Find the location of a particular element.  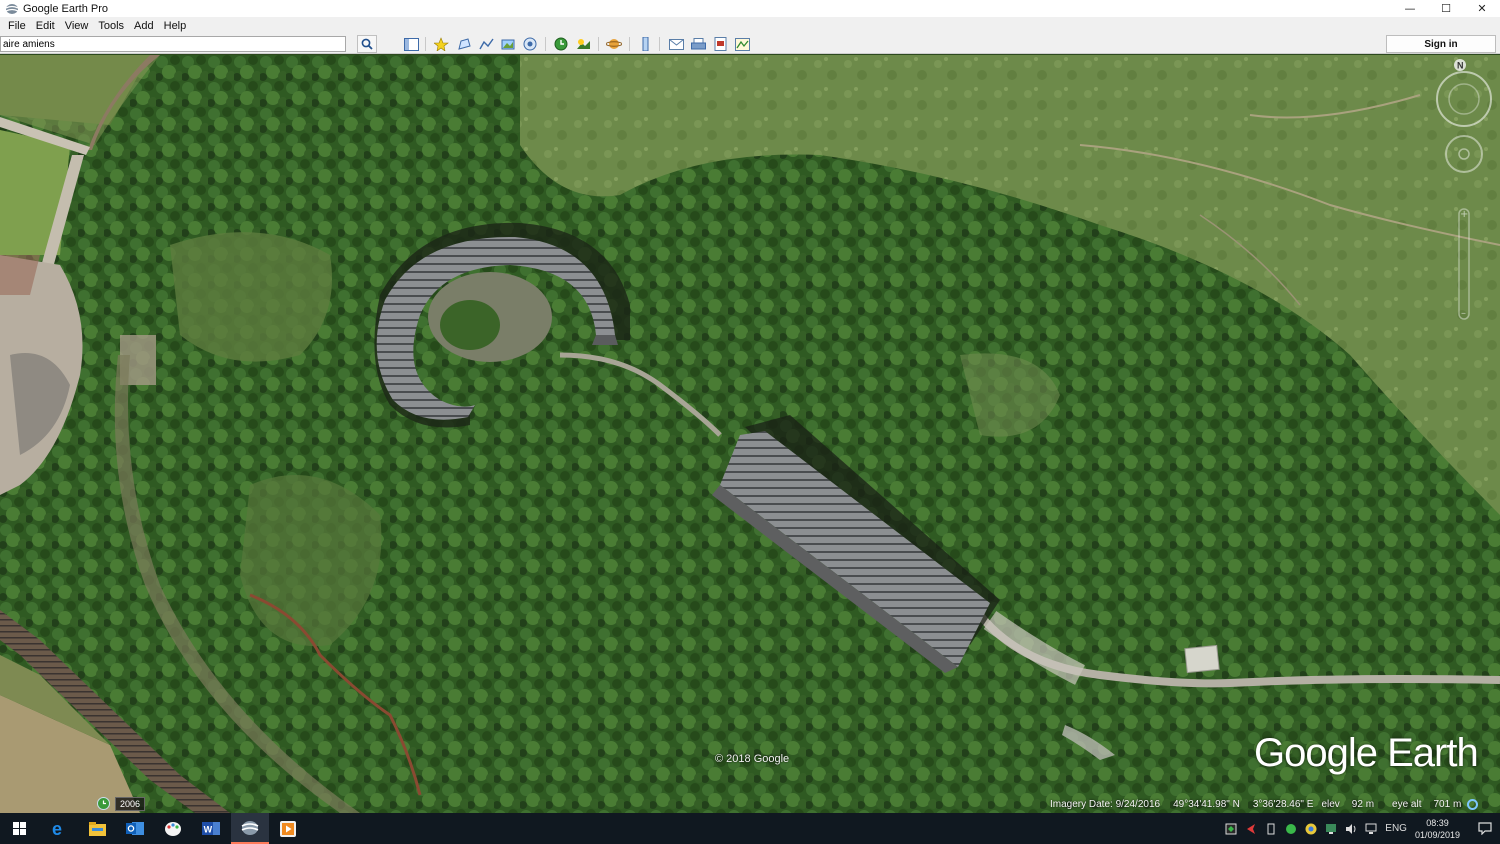

print-button is located at coordinates (698, 44).